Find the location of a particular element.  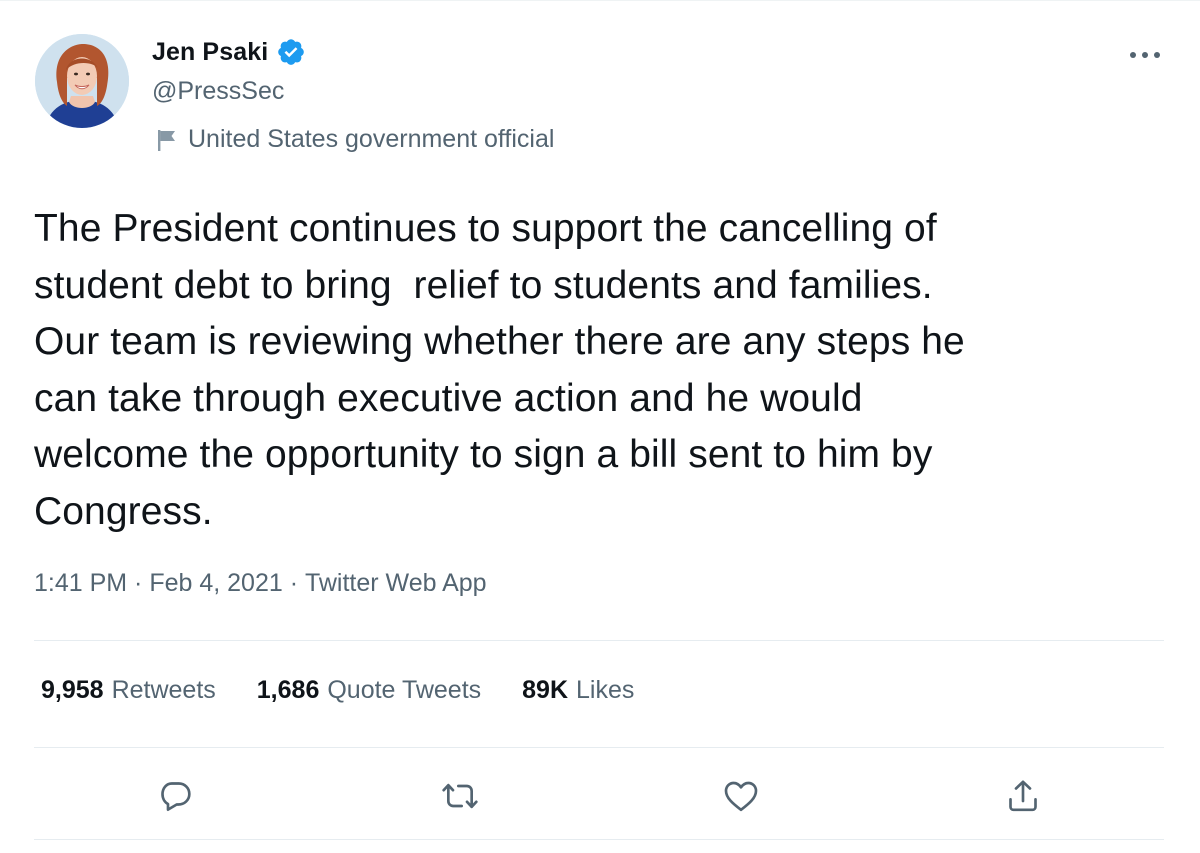

quote-tweets-label: Quote Tweets is located at coordinates (404, 690).